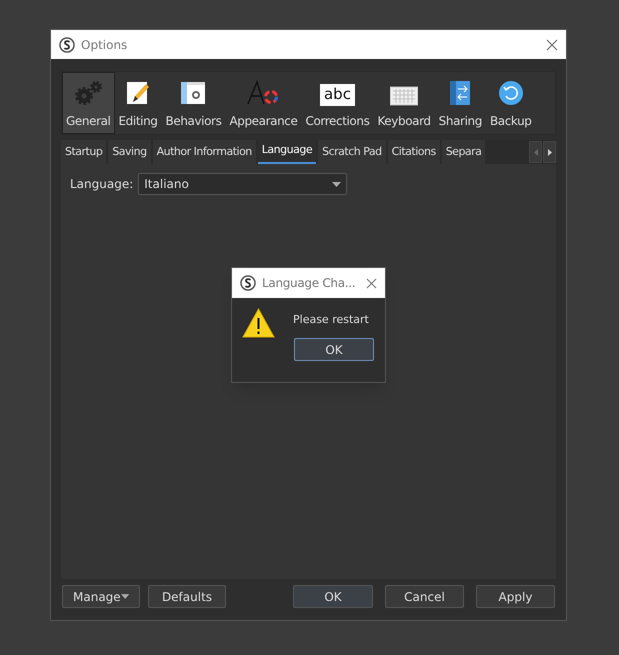  Describe the element at coordinates (424, 596) in the screenshot. I see `cancel-button: Cancel` at that location.